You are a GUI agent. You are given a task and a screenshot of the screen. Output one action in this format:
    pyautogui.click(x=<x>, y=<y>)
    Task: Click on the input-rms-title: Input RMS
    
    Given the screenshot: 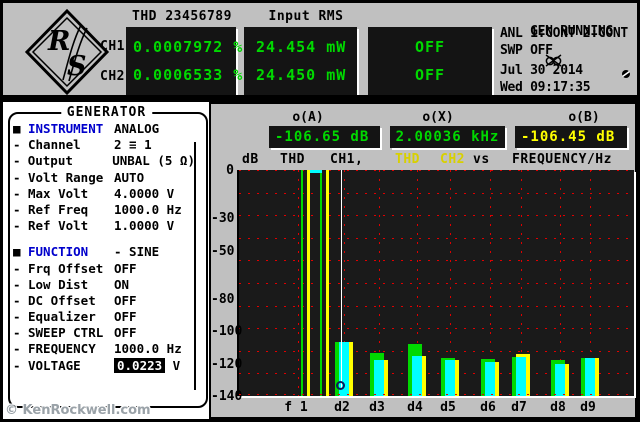 What is the action you would take?
    pyautogui.click(x=306, y=16)
    